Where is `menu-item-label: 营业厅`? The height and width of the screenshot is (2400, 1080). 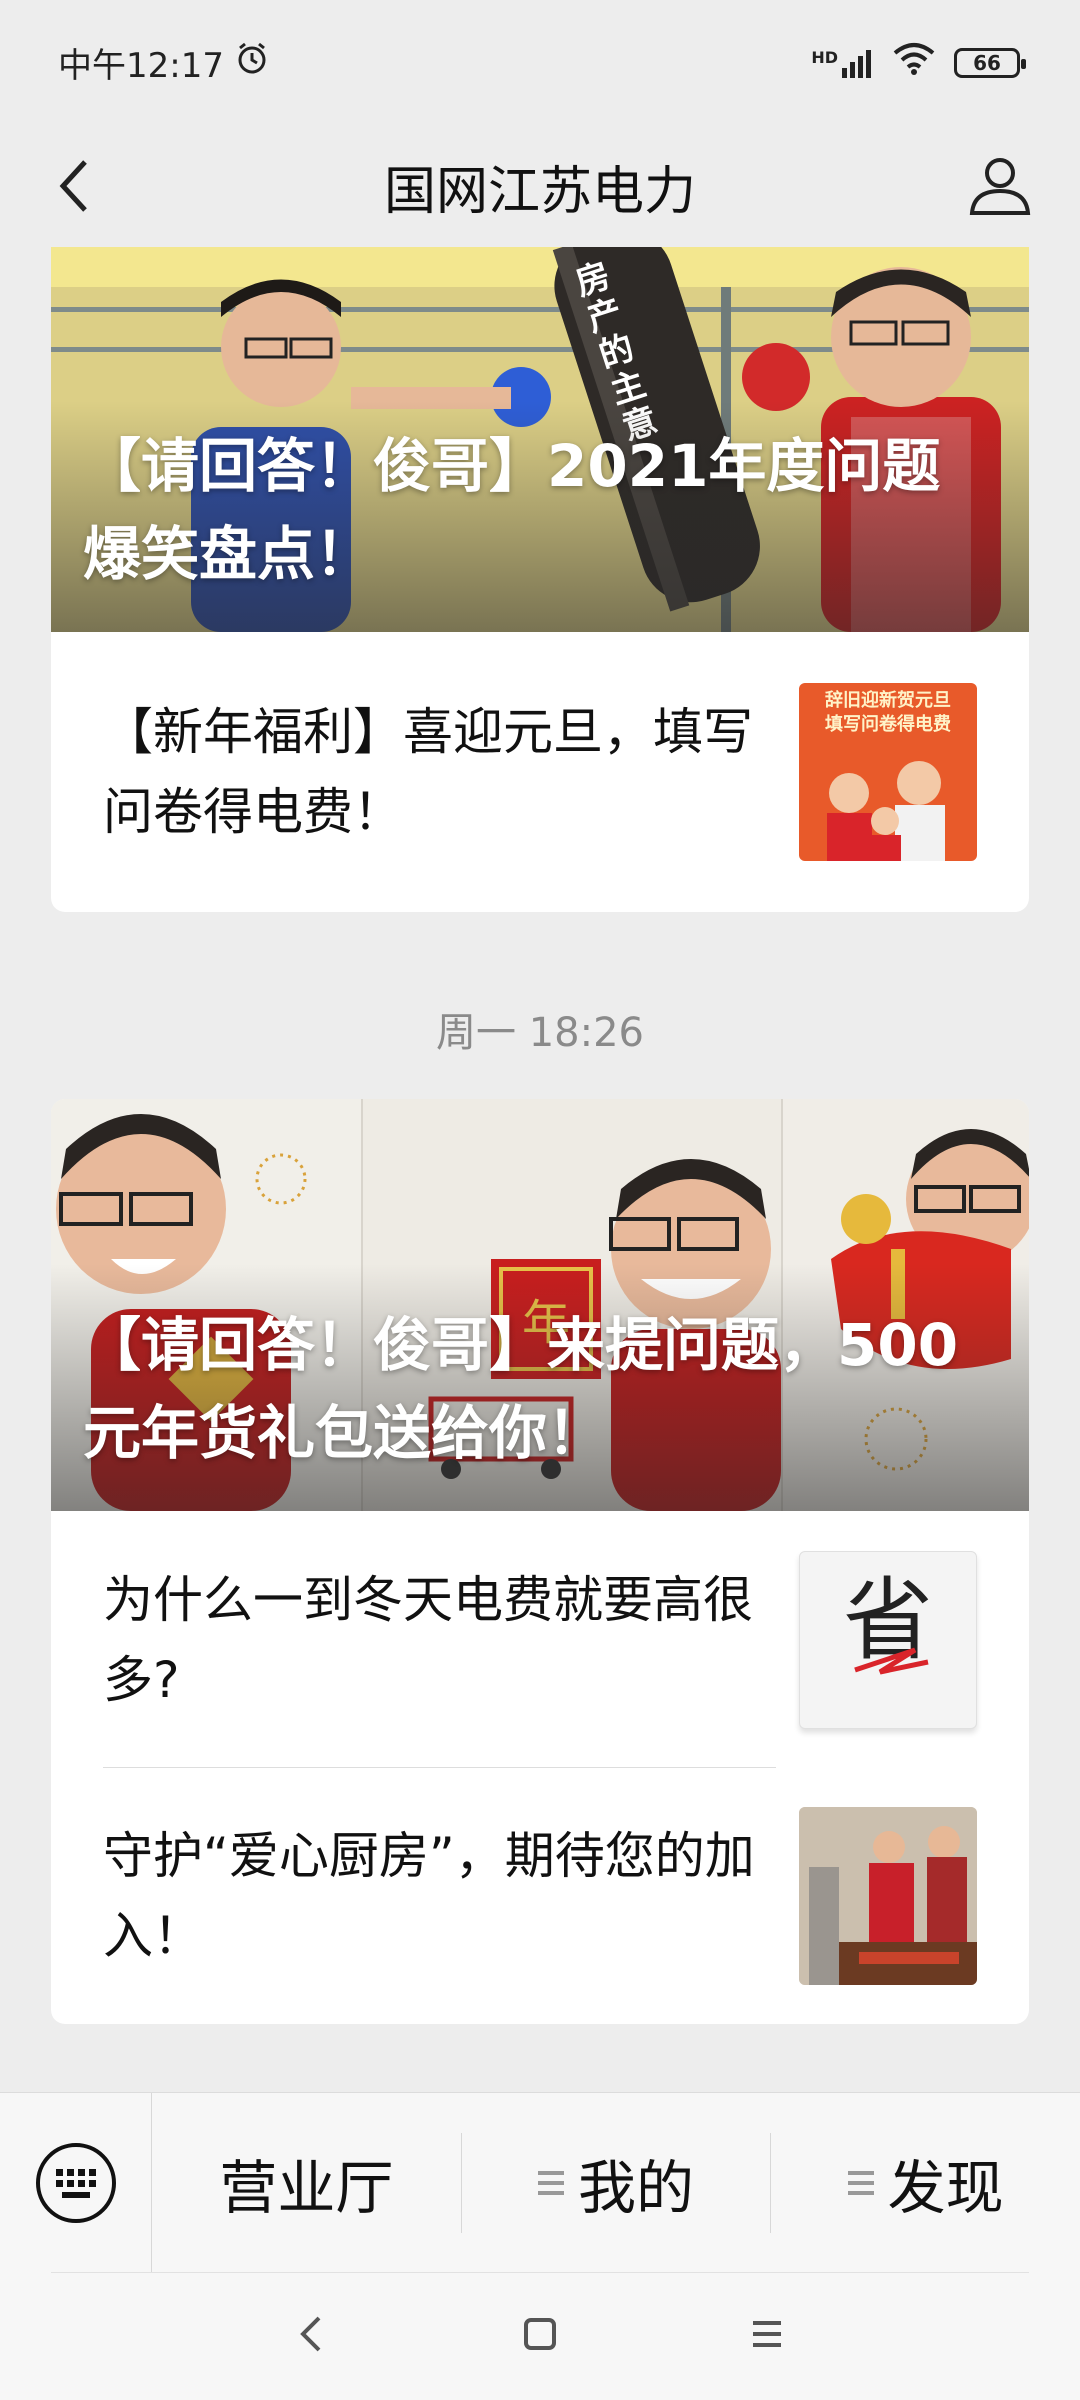
menu-item-label: 营业厅 is located at coordinates (306, 2187).